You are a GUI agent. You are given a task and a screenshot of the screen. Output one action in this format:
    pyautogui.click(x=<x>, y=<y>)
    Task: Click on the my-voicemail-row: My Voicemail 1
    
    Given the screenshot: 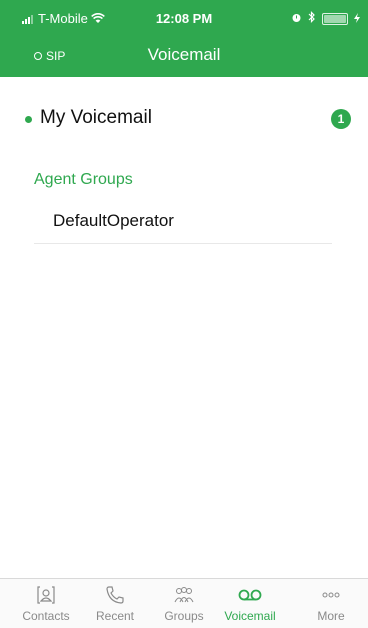 What is the action you would take?
    pyautogui.click(x=184, y=120)
    